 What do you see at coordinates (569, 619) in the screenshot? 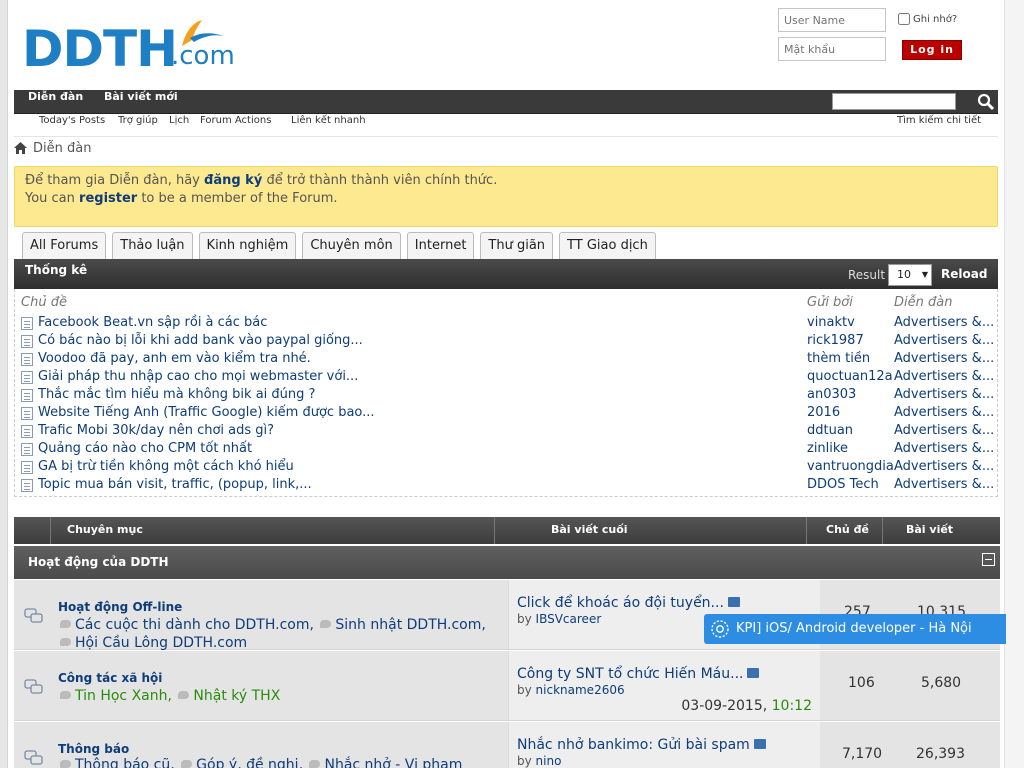
I see `last-post-user: IBSVcareer` at bounding box center [569, 619].